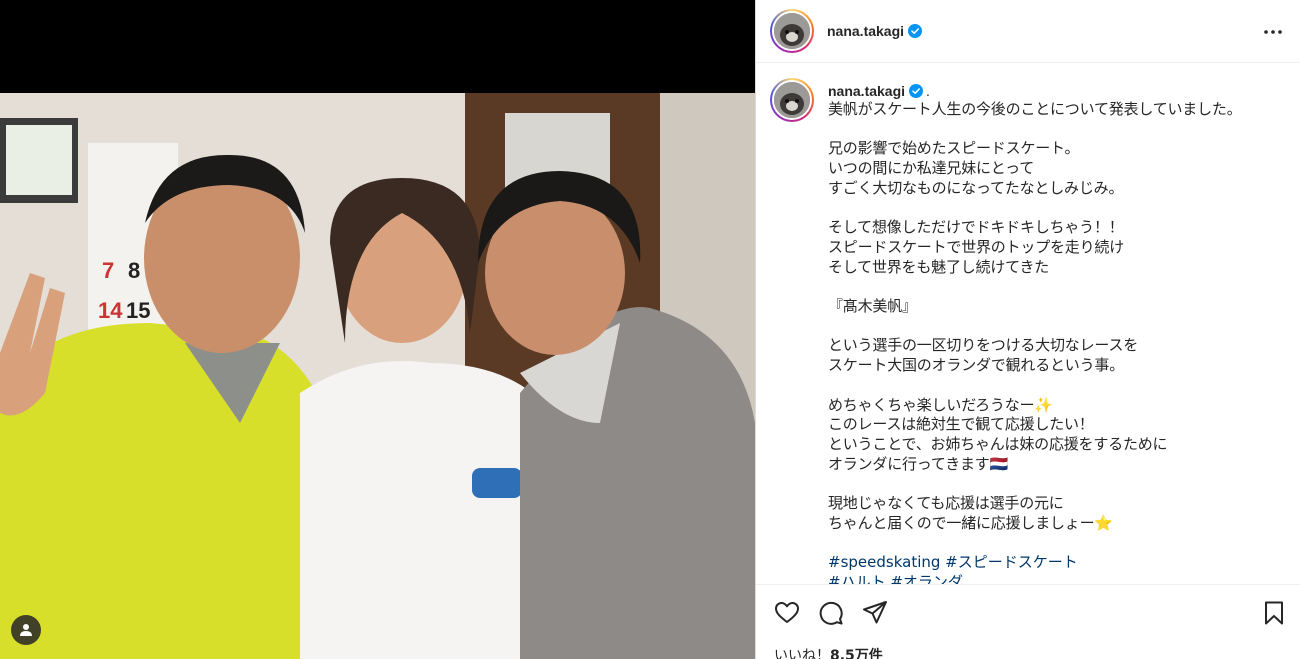  I want to click on hashtags-line-1: #speedskating #スピードスケート, so click(1035, 563).